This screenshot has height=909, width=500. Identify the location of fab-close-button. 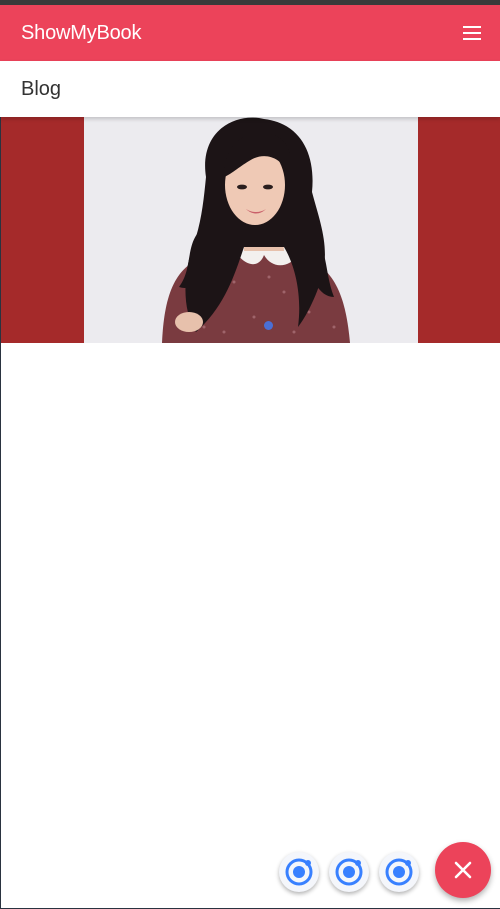
(463, 870).